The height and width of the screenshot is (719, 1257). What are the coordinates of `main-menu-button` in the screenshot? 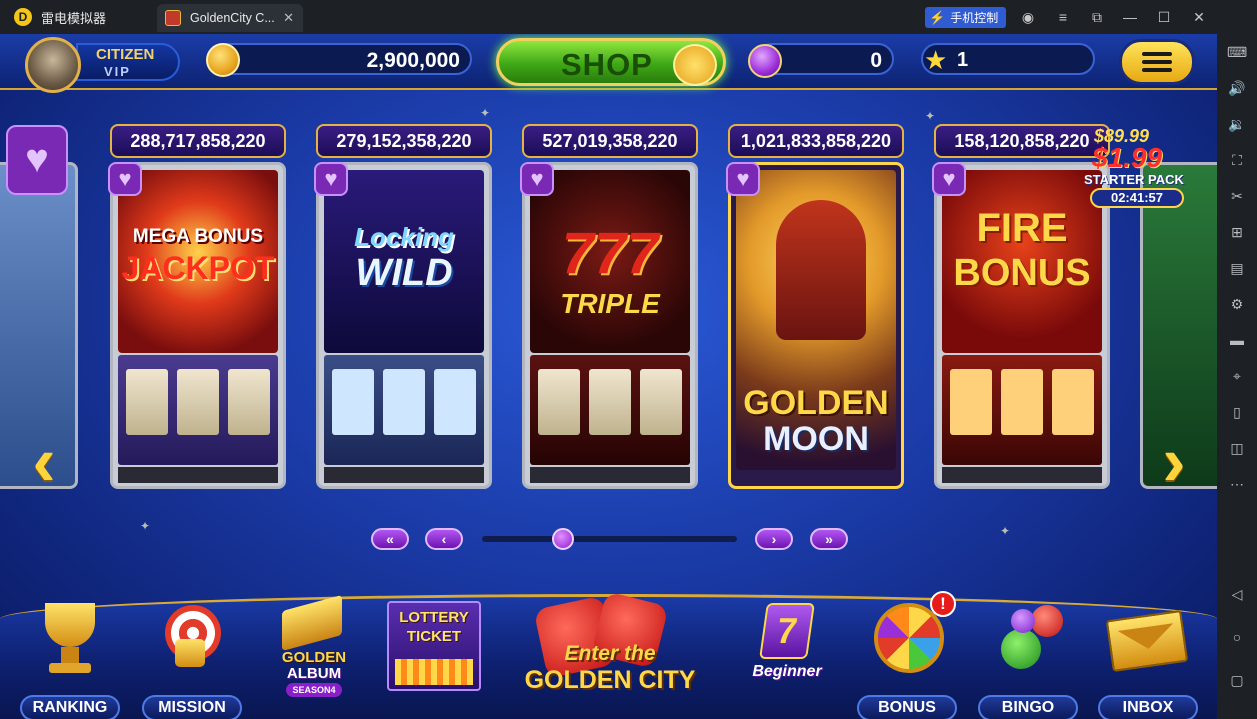 It's located at (1157, 62).